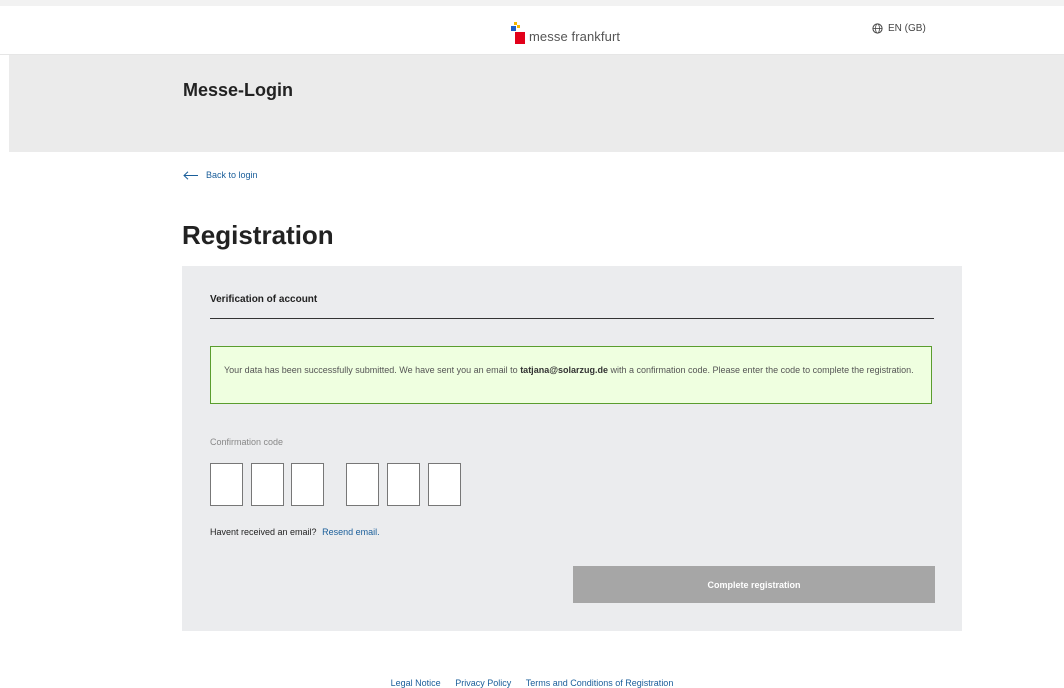 Image resolution: width=1064 pixels, height=688 pixels. Describe the element at coordinates (600, 683) in the screenshot. I see `footer-link-terms: Terms and Conditions of Registration` at that location.